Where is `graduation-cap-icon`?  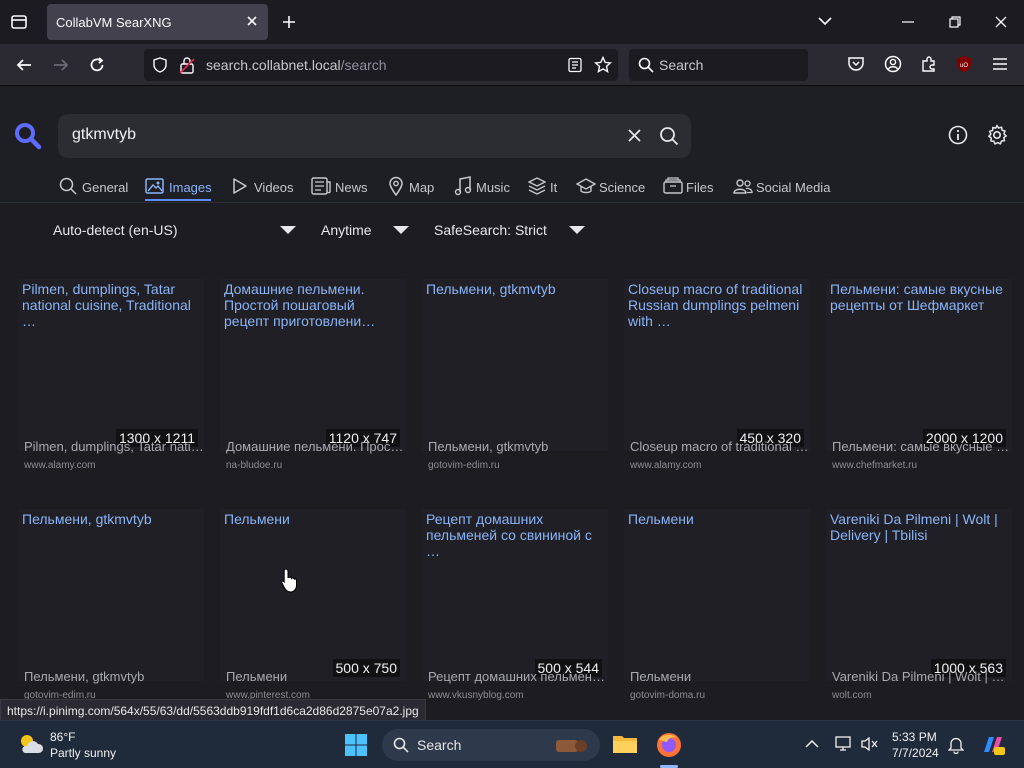 graduation-cap-icon is located at coordinates (586, 186).